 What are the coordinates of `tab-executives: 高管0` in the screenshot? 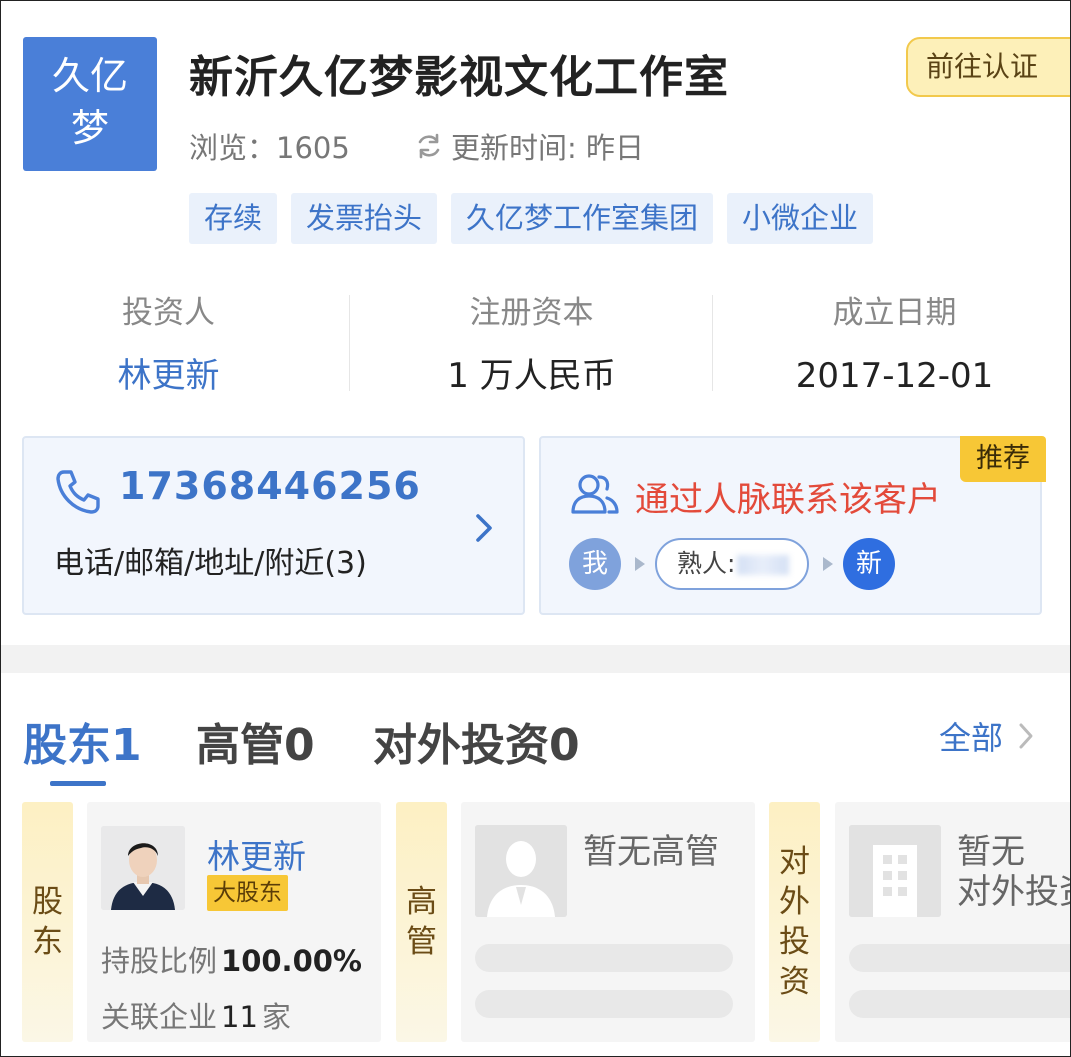 It's located at (255, 741).